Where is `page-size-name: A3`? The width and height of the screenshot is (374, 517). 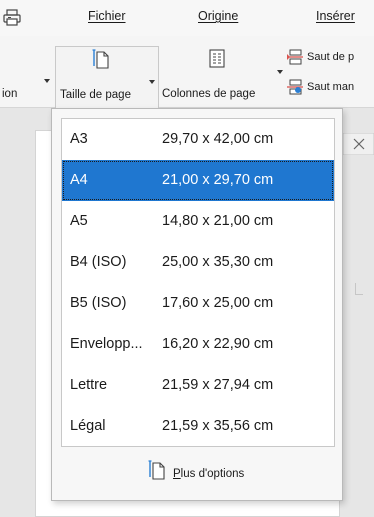
page-size-name: A3 is located at coordinates (79, 139).